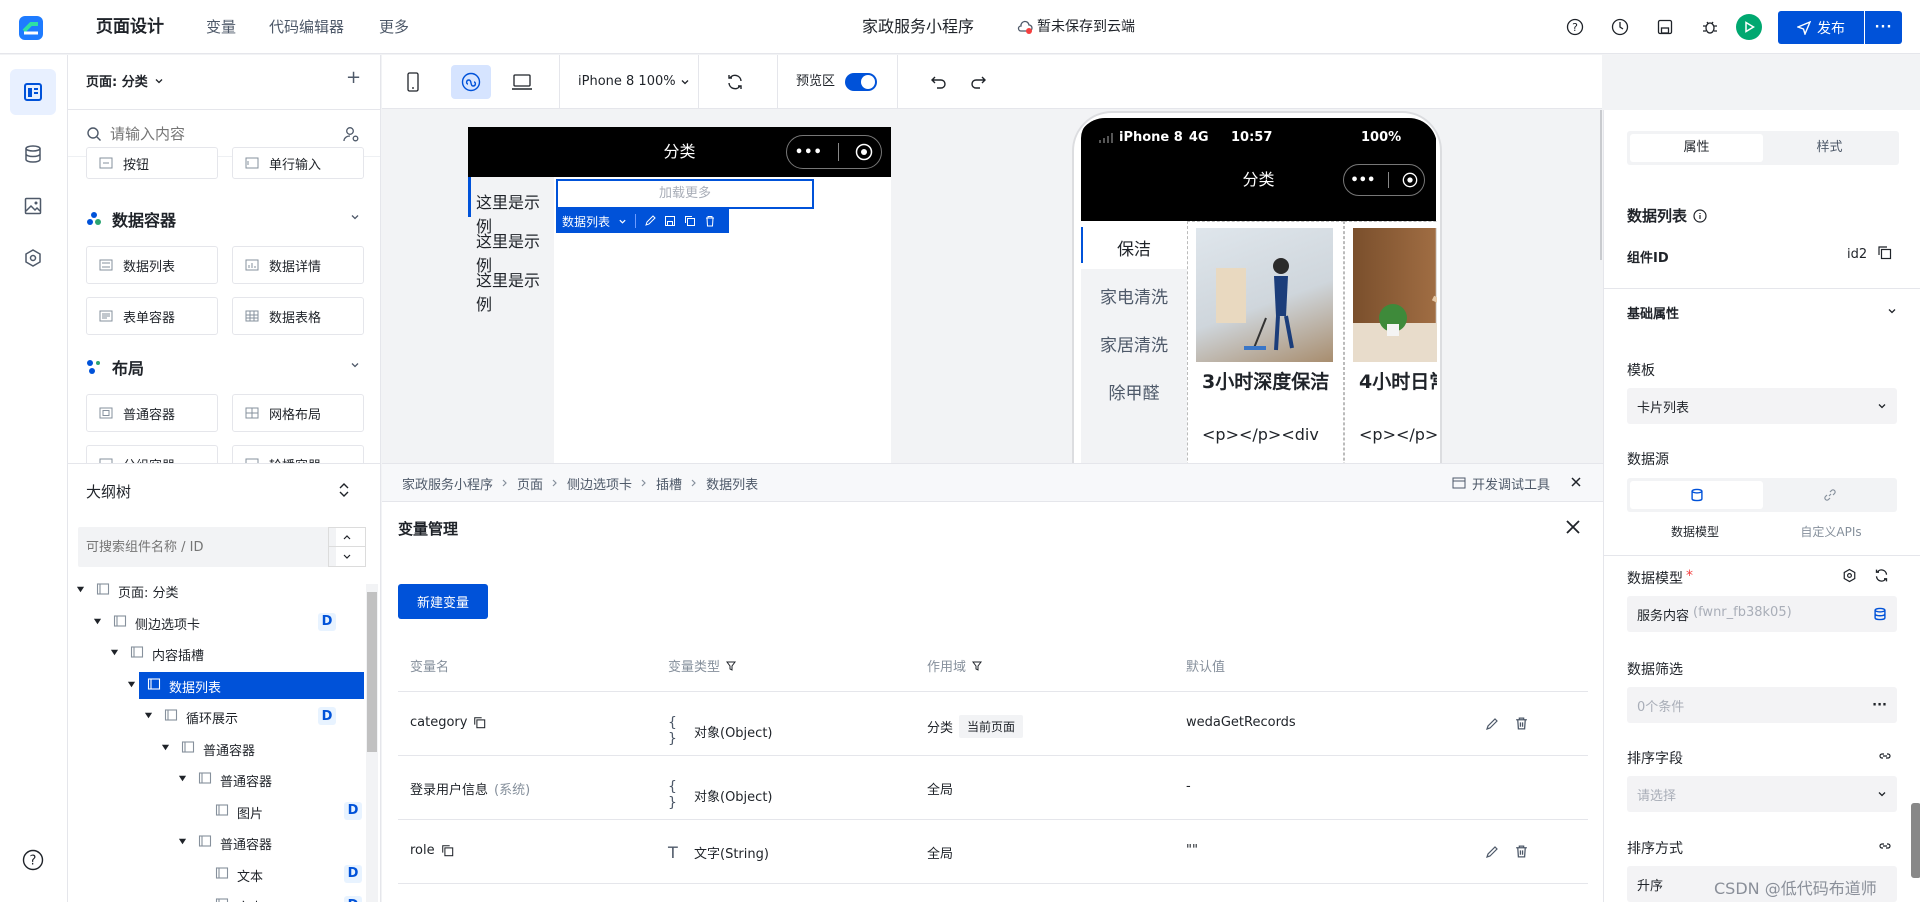 The width and height of the screenshot is (1920, 902). I want to click on component-group-container: 分组容器, so click(152, 454).